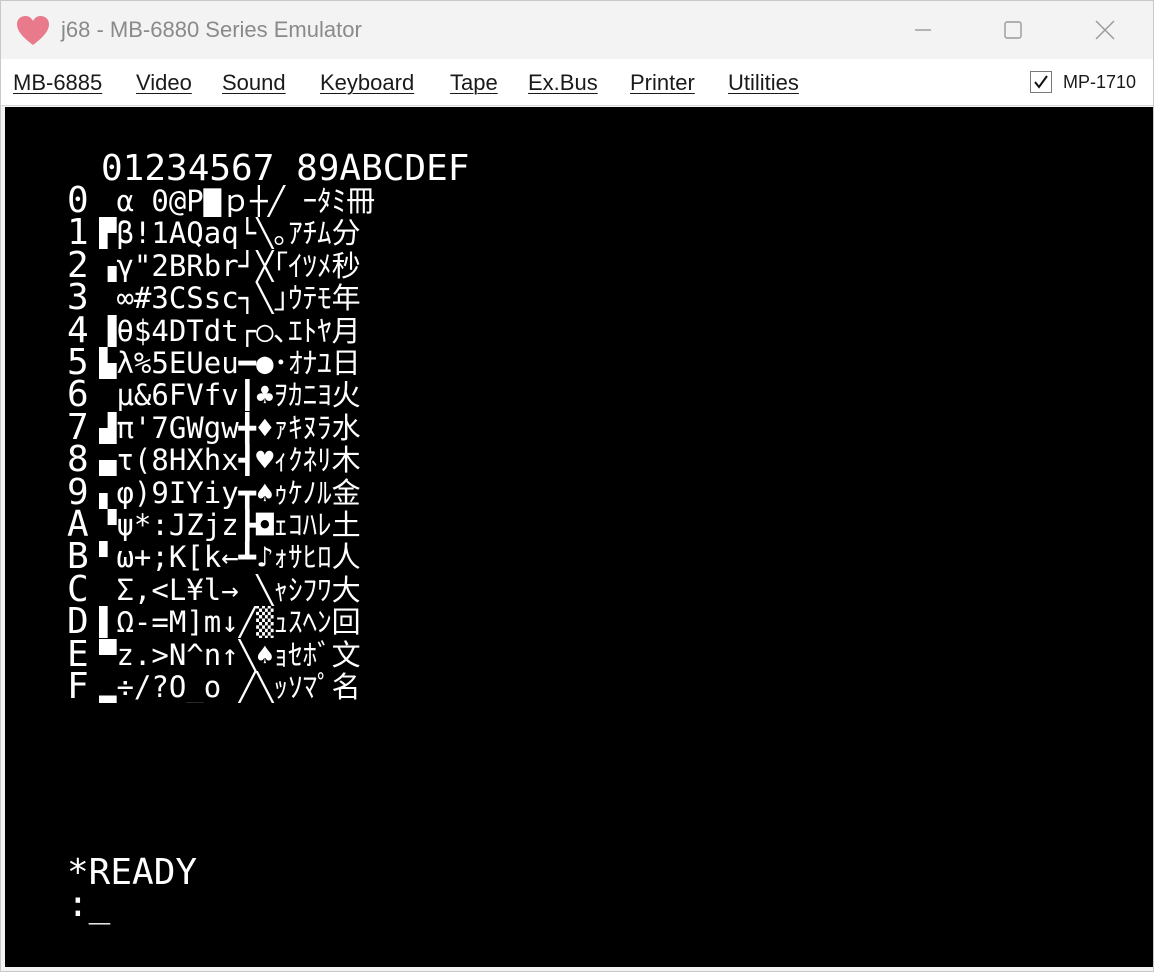 This screenshot has width=1154, height=972. Describe the element at coordinates (1100, 82) in the screenshot. I see `mp-1710-label: MP-1710` at that location.